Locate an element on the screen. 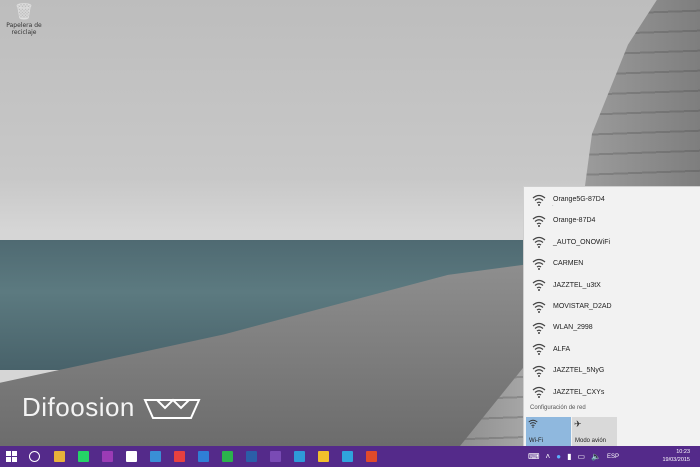 This screenshot has height=467, width=700. network-list-item: Orange5G-87D4 · is located at coordinates (612, 199).